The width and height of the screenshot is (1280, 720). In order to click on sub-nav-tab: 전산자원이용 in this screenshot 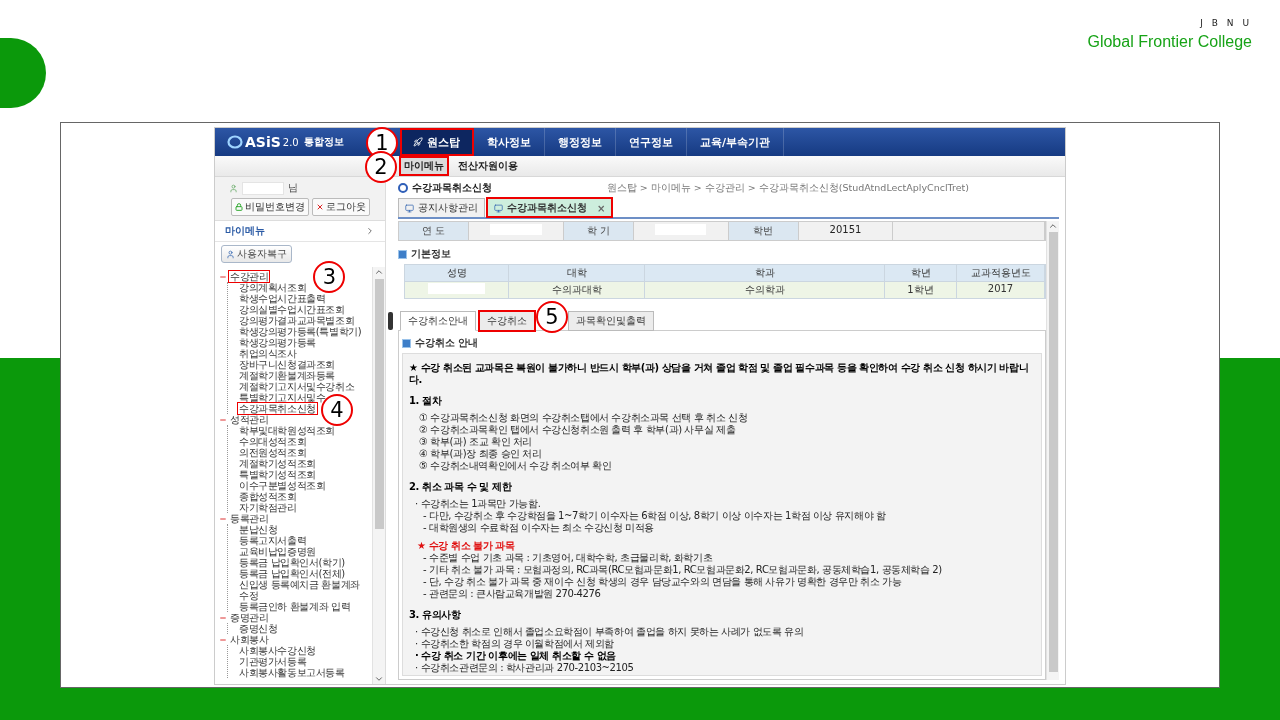, I will do `click(488, 166)`.